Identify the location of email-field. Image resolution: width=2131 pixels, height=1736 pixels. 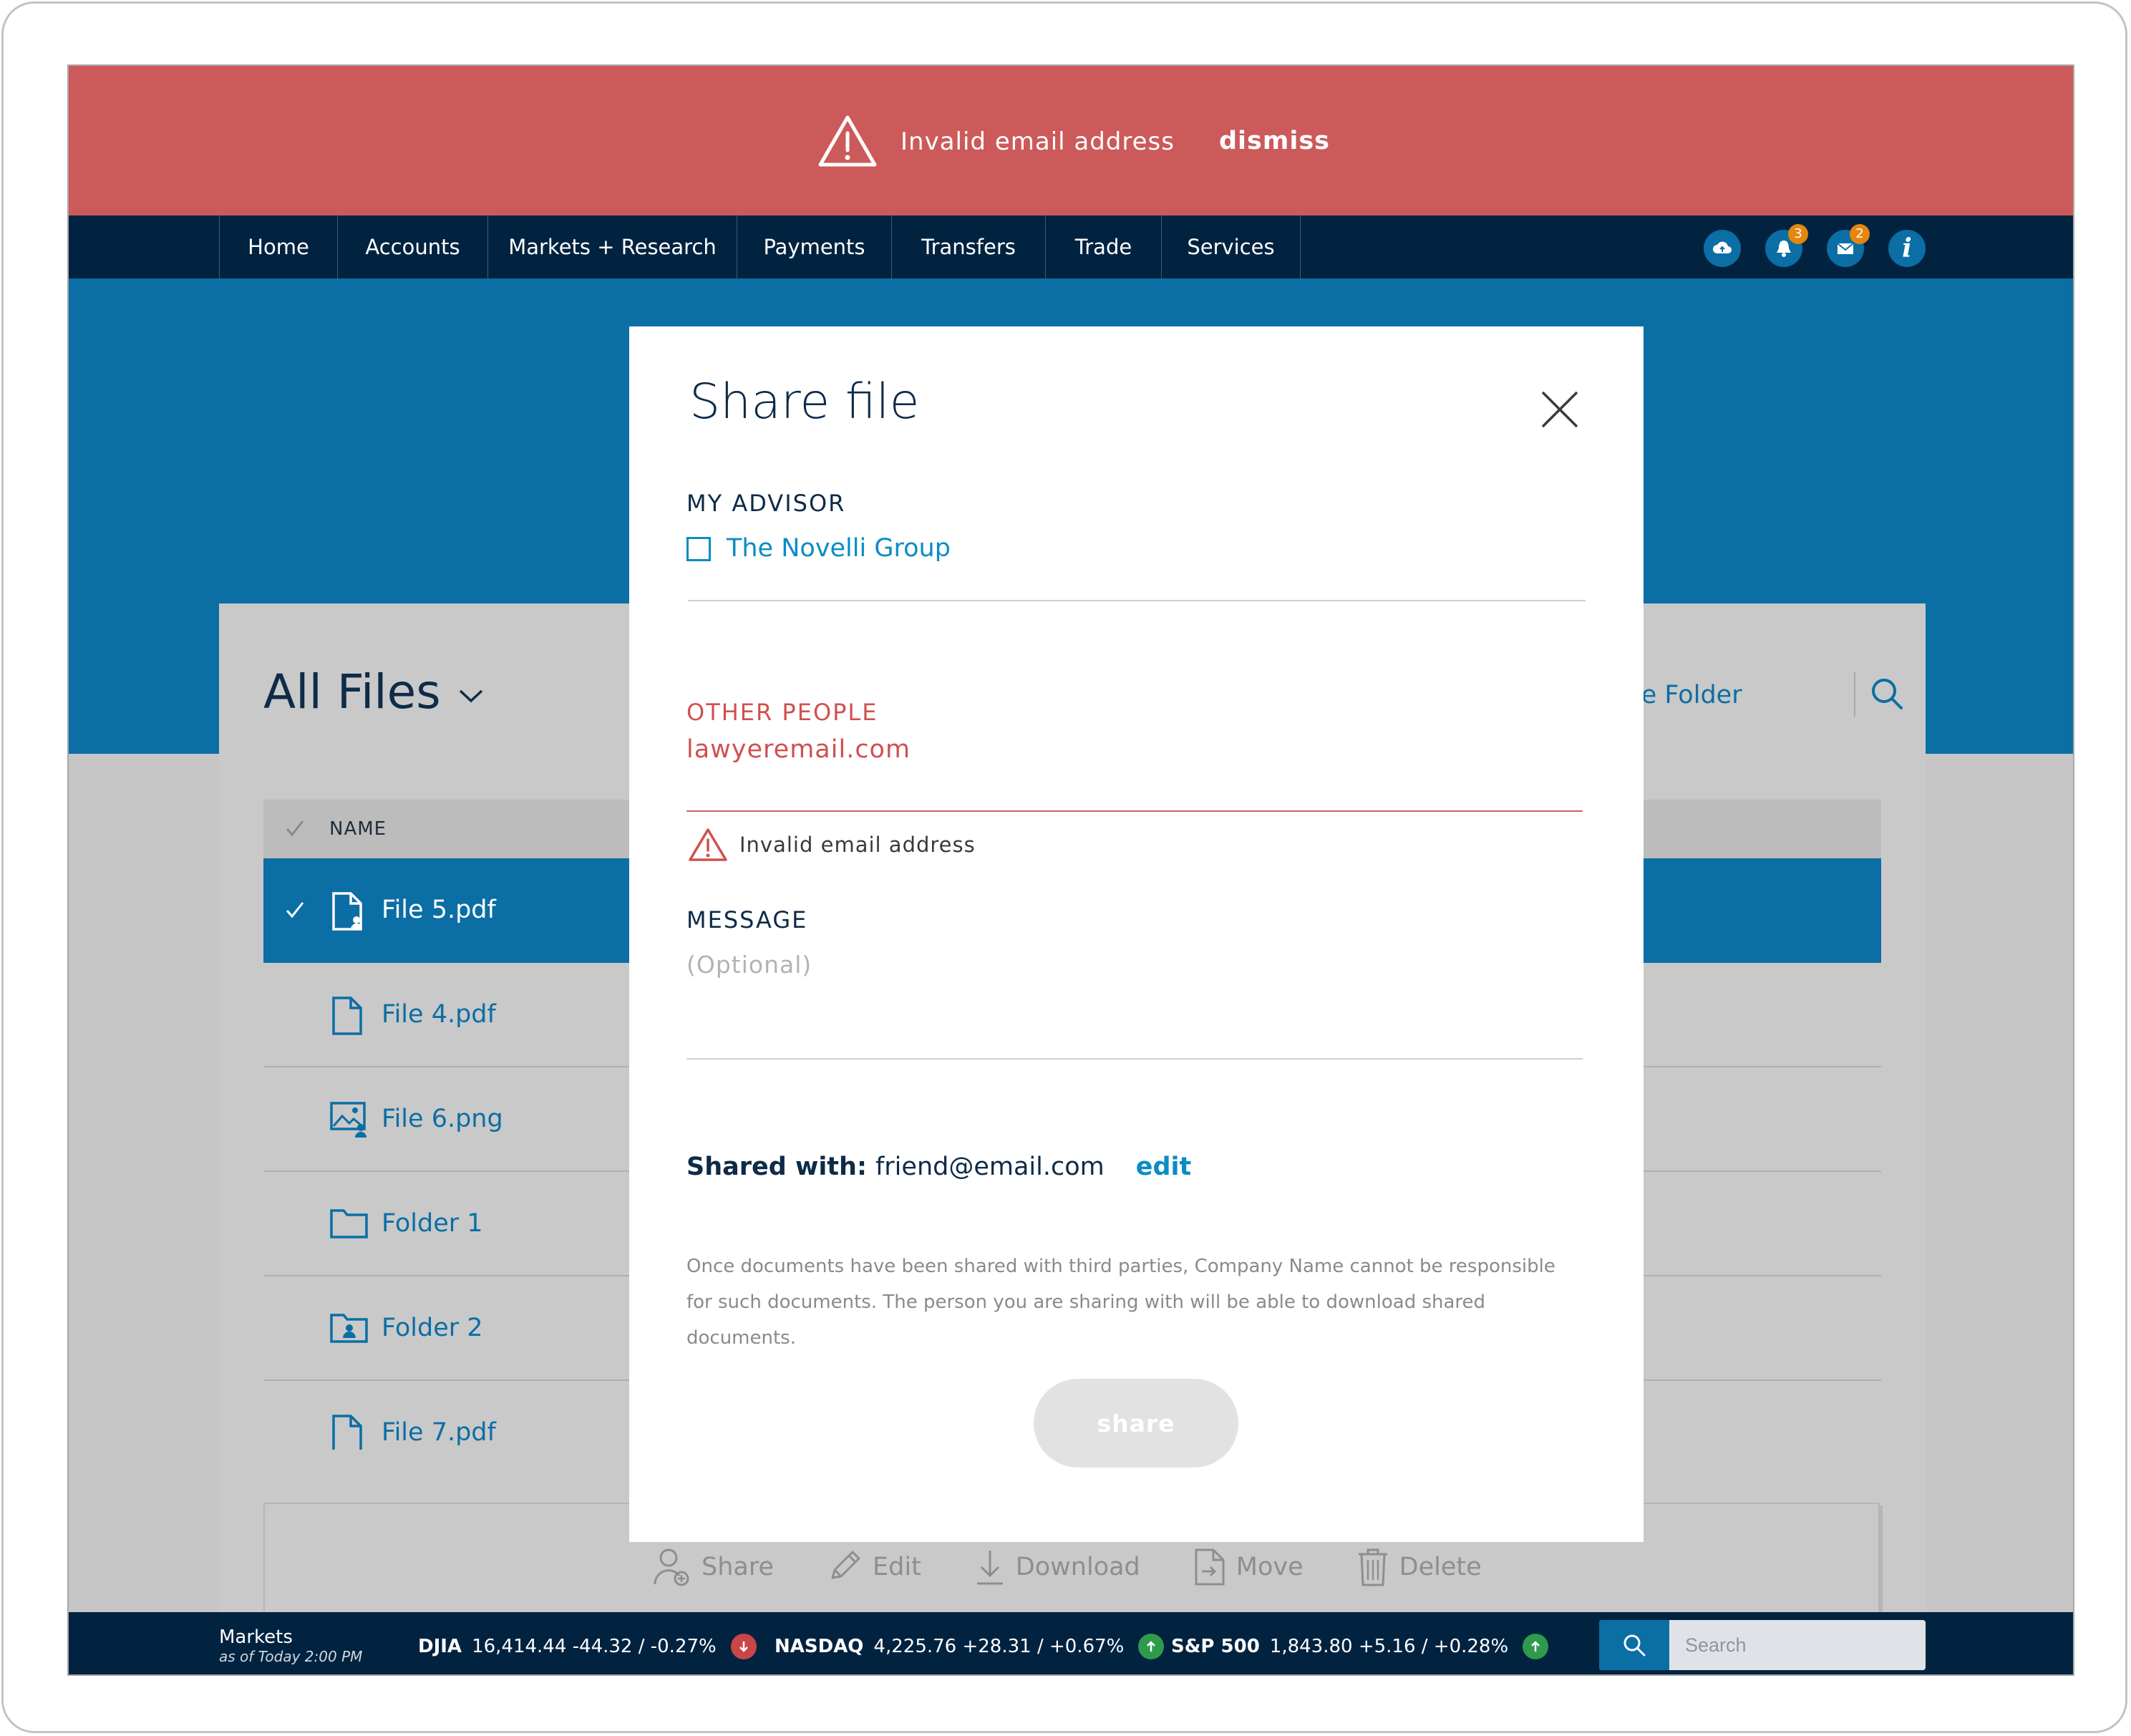
(1054, 750).